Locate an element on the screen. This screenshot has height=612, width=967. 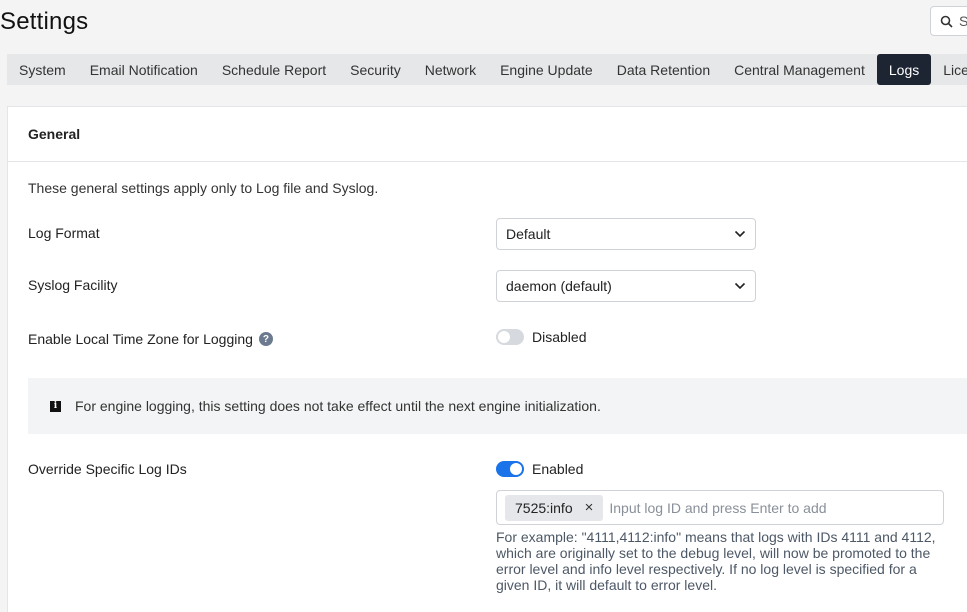
local-time-zone-toggle is located at coordinates (510, 337).